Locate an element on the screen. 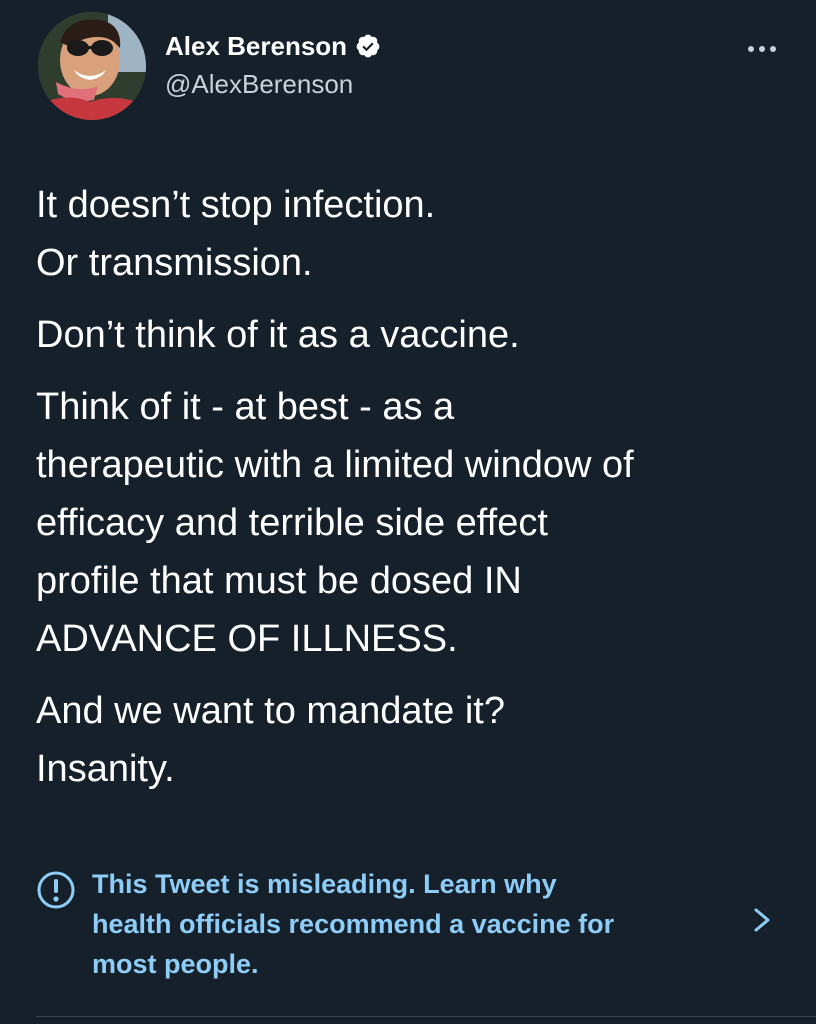 The height and width of the screenshot is (1024, 816). notice-line: health officials recommend a vaccine for is located at coordinates (353, 924).